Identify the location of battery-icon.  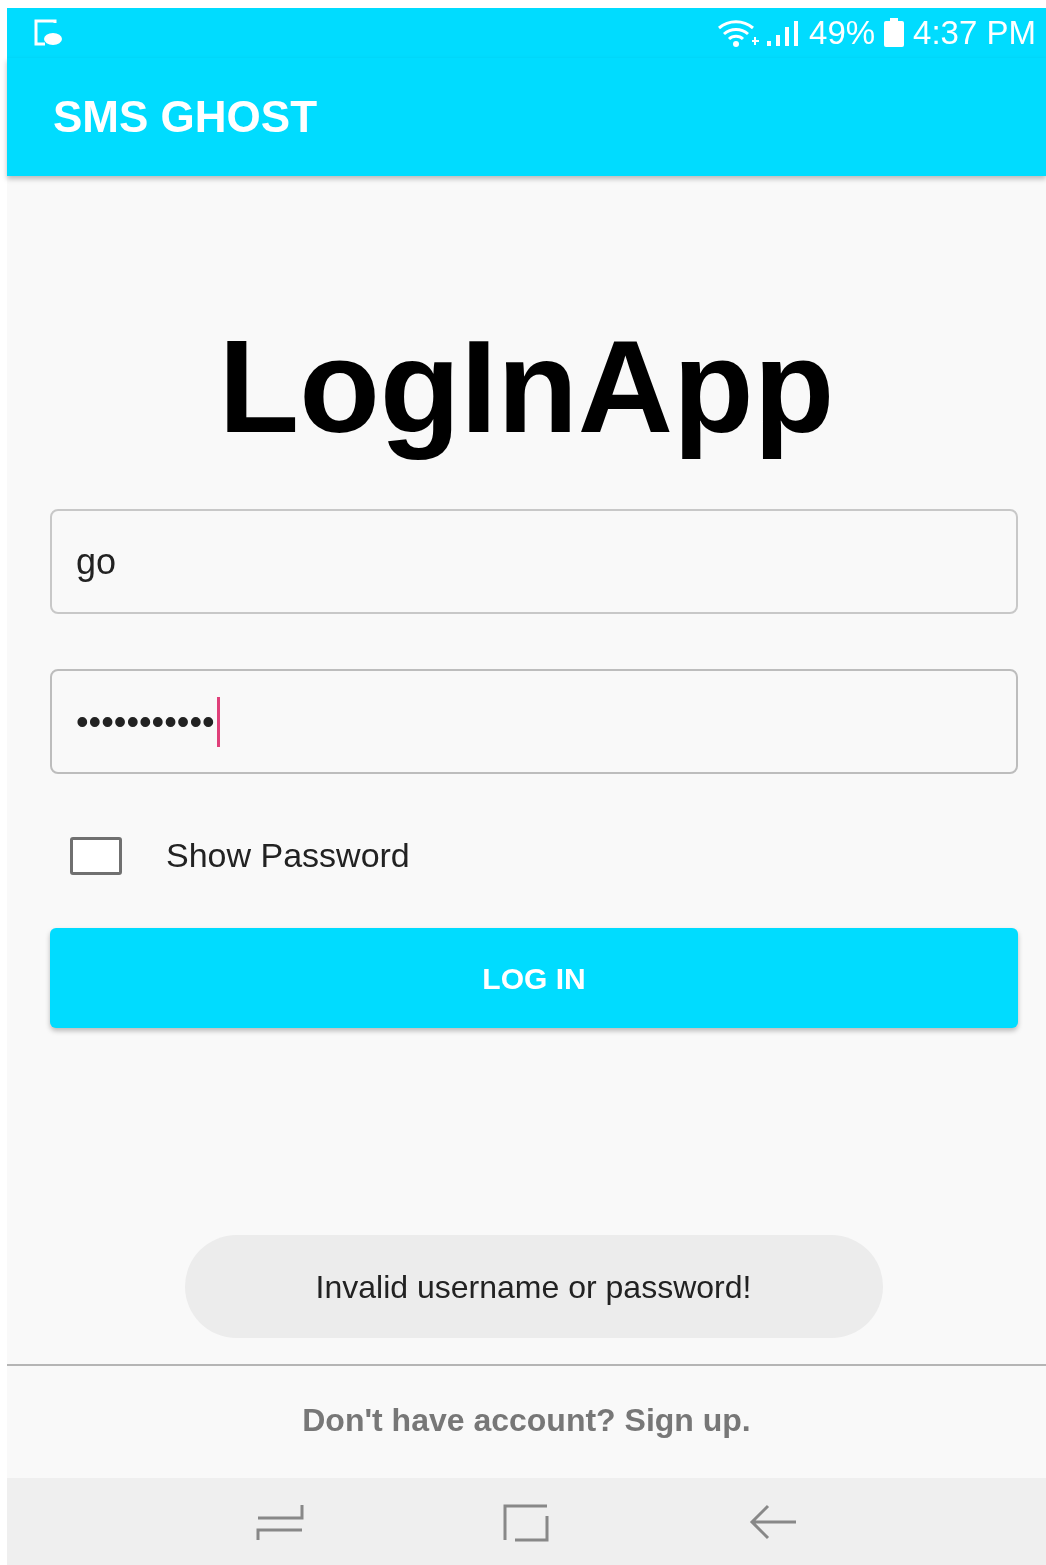
(894, 33).